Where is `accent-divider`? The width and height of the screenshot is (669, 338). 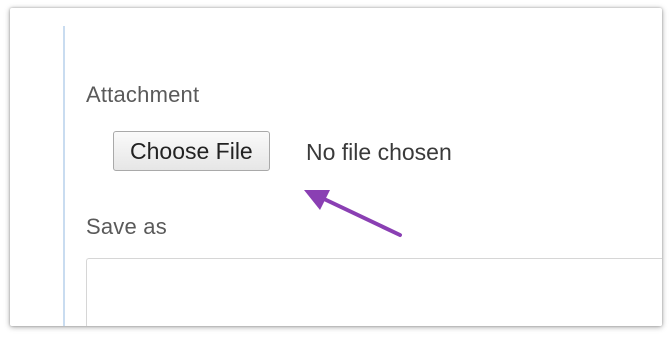 accent-divider is located at coordinates (64, 176).